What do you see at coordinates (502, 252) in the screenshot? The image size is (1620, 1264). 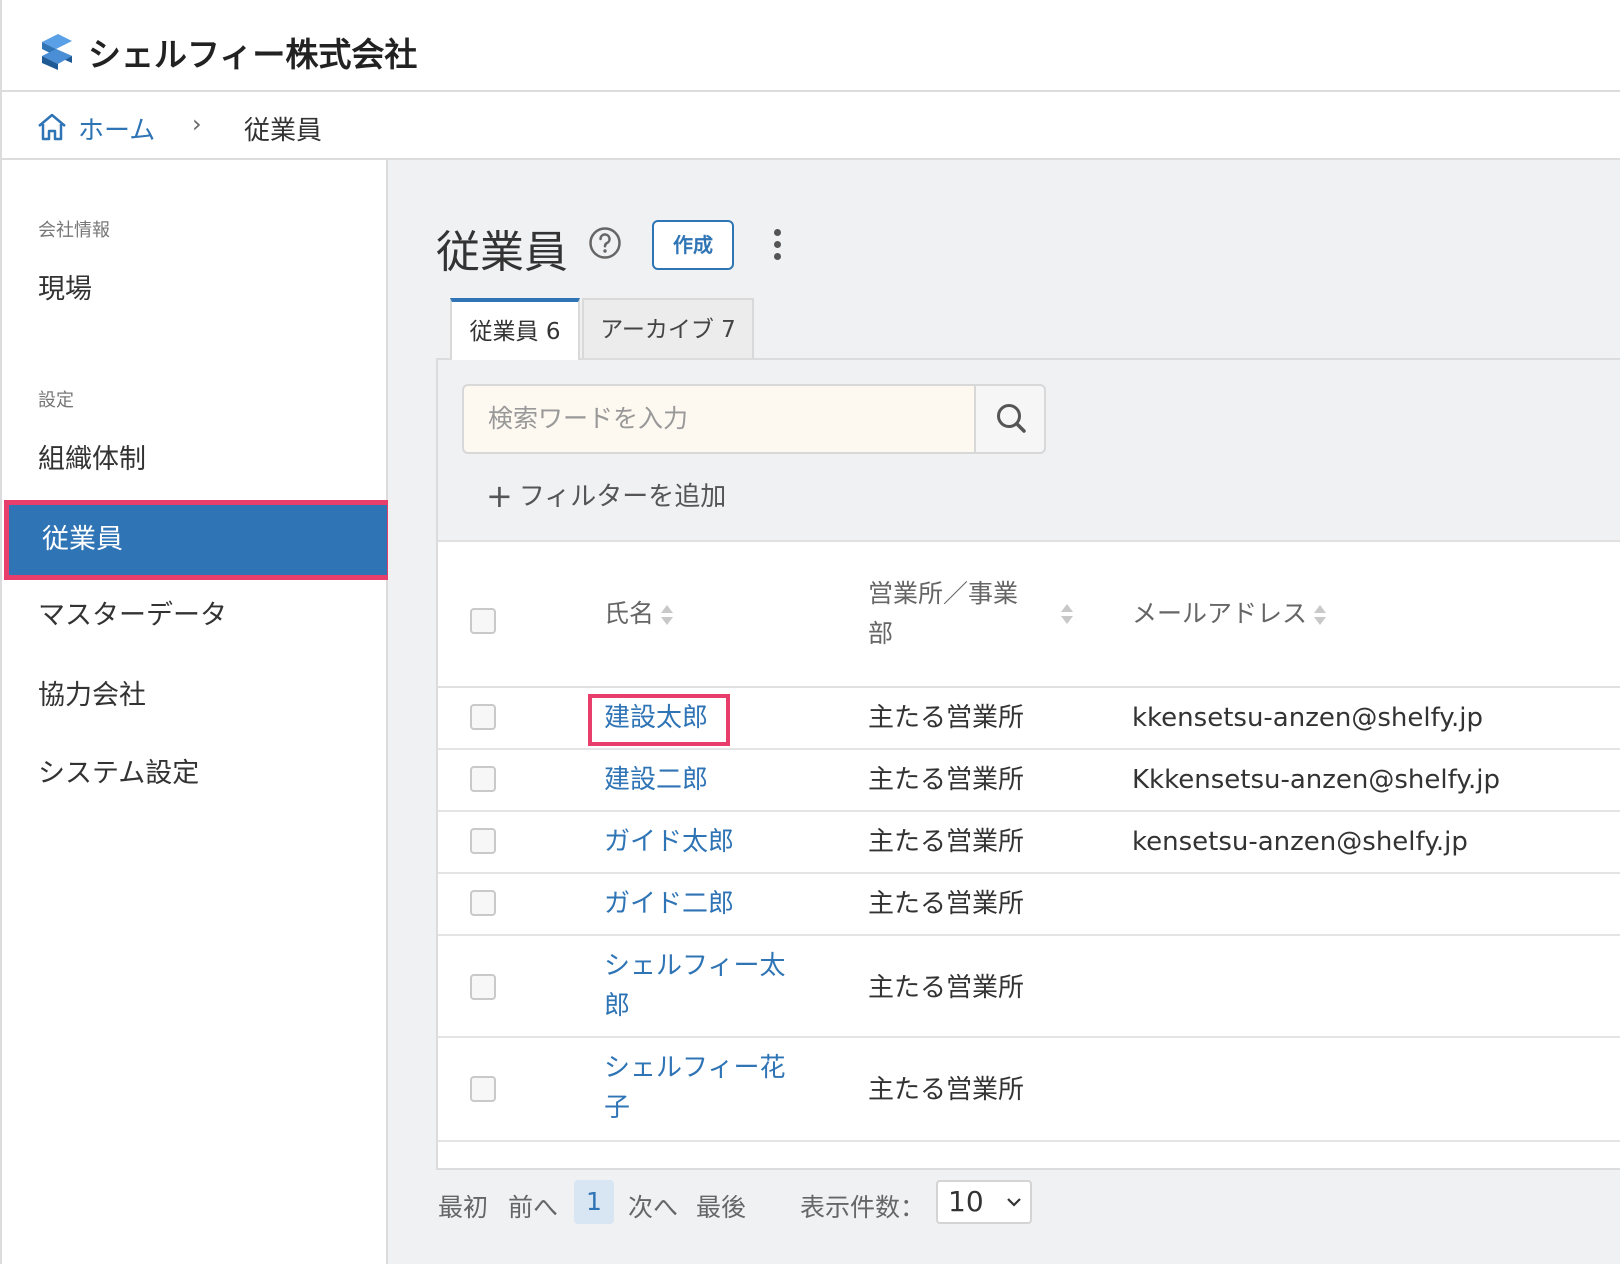 I see `page-title: 従業員` at bounding box center [502, 252].